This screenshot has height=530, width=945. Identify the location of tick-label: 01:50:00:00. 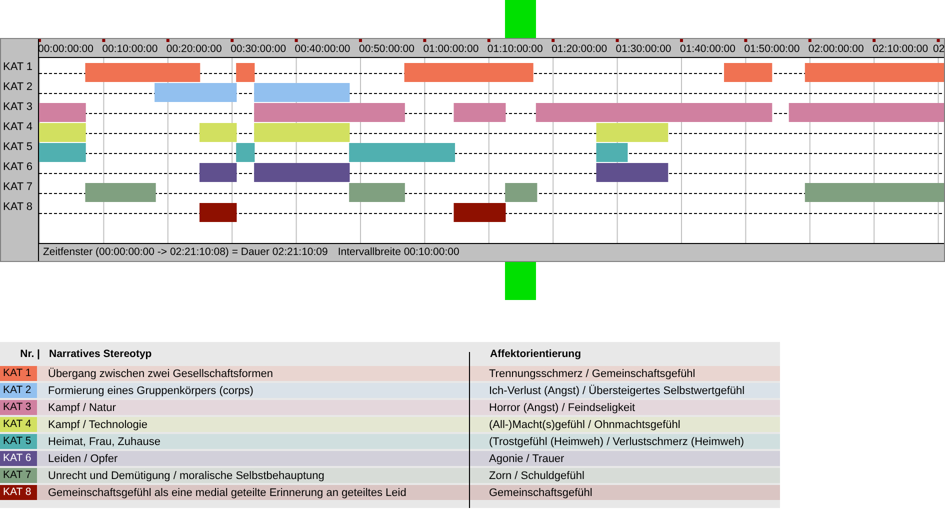
(772, 49).